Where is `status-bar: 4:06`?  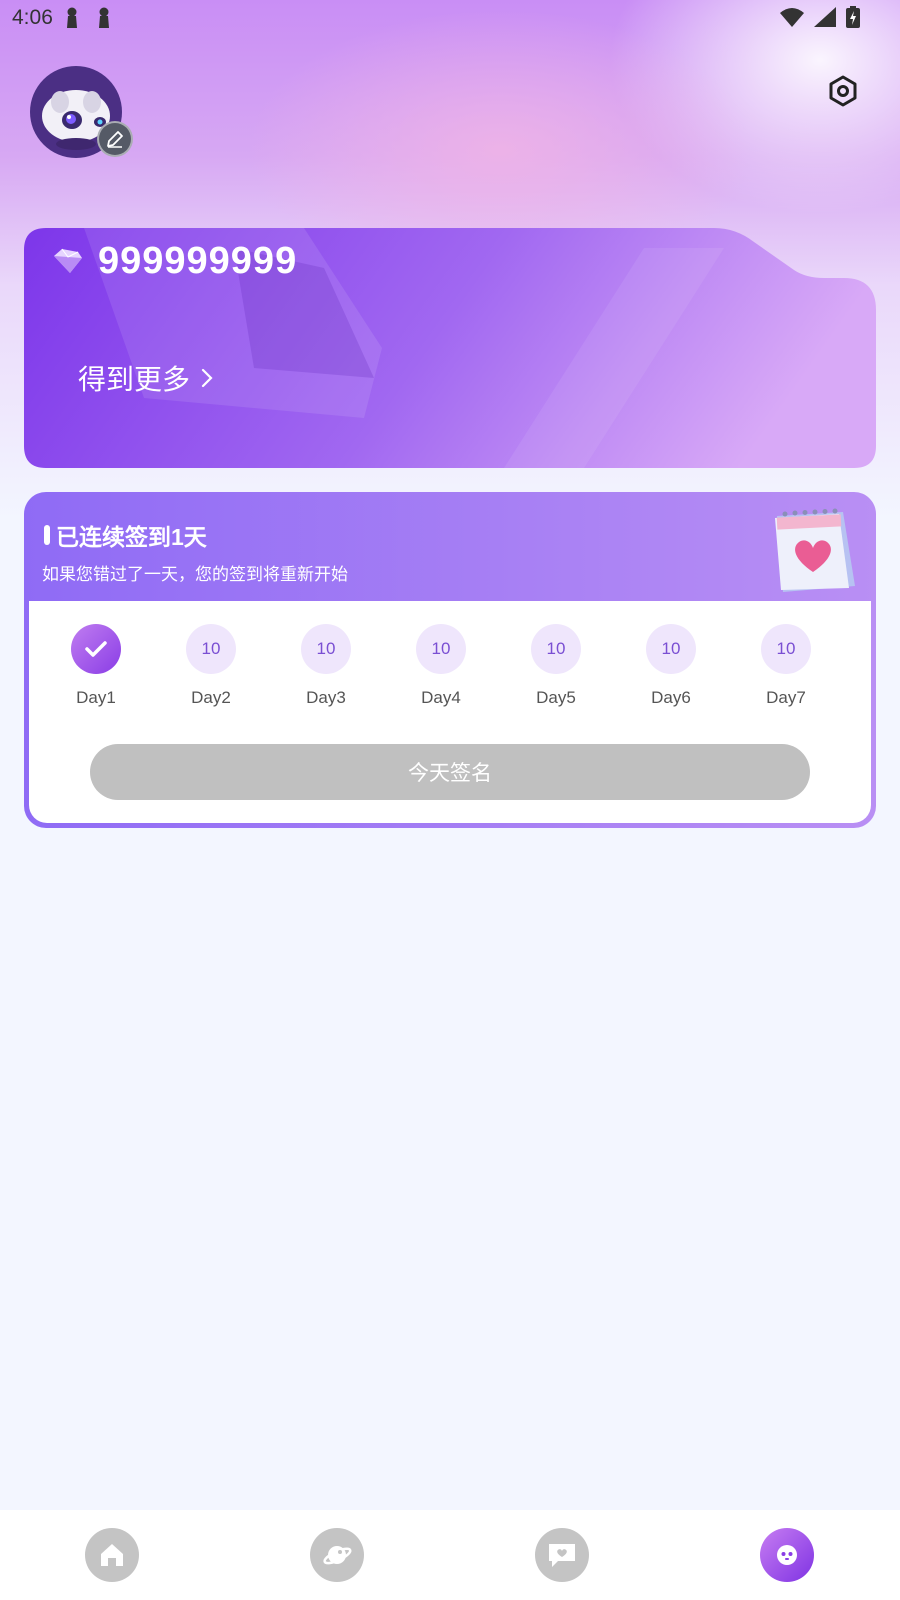 status-bar: 4:06 is located at coordinates (450, 18).